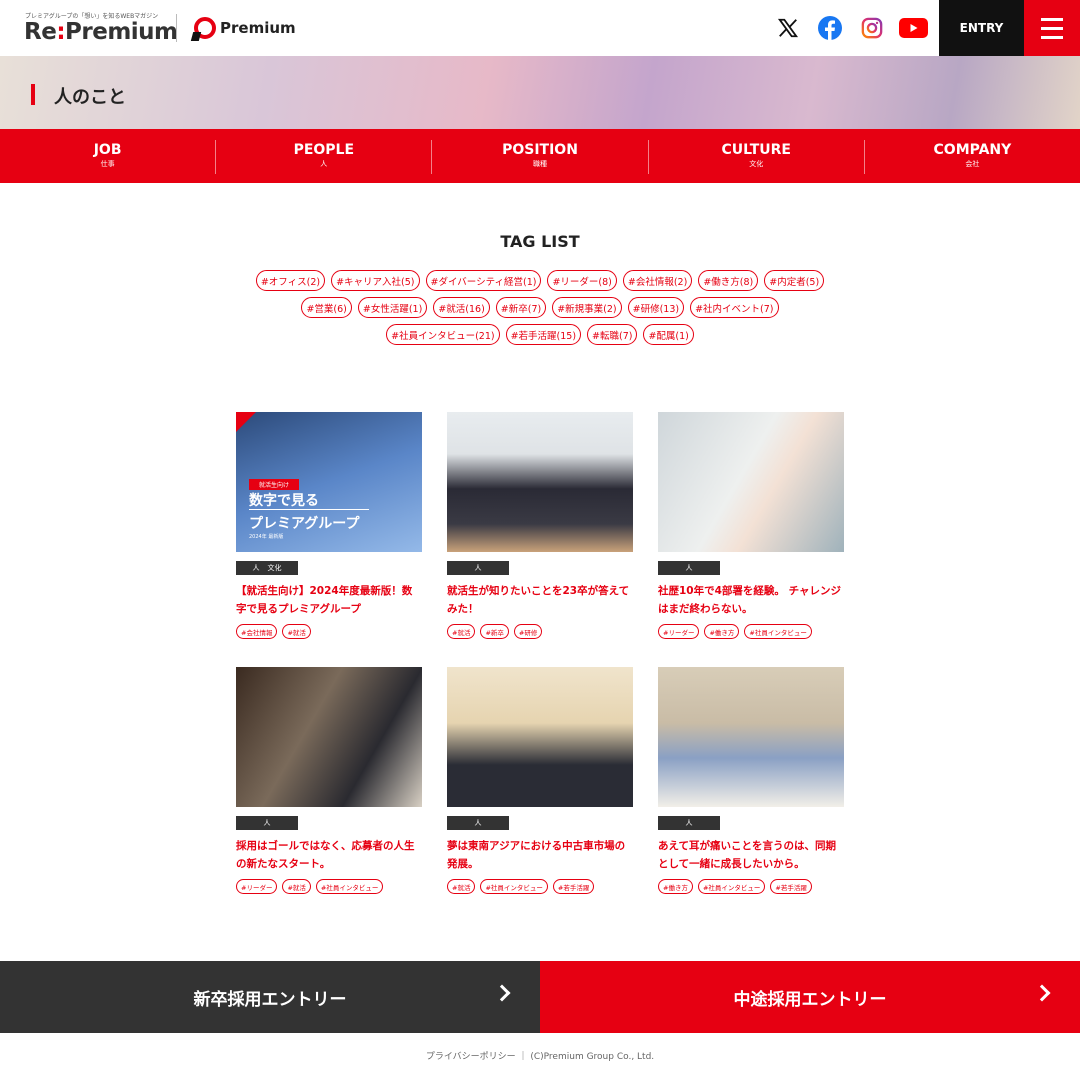 The image size is (1080, 1079). What do you see at coordinates (668, 334) in the screenshot?
I see `tag-chip: #配属(1)` at bounding box center [668, 334].